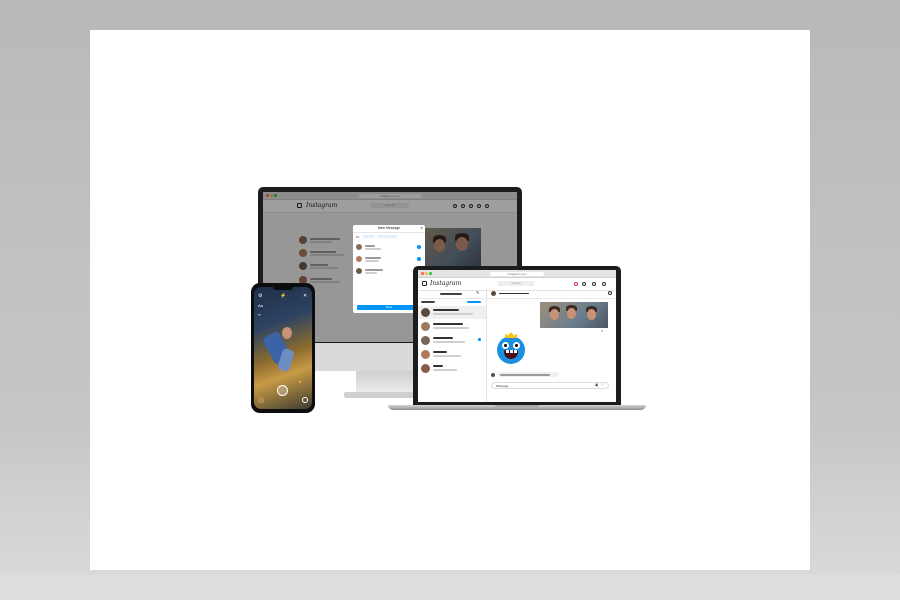 This screenshot has height=600, width=900. I want to click on maximize-icon, so click(430, 273).